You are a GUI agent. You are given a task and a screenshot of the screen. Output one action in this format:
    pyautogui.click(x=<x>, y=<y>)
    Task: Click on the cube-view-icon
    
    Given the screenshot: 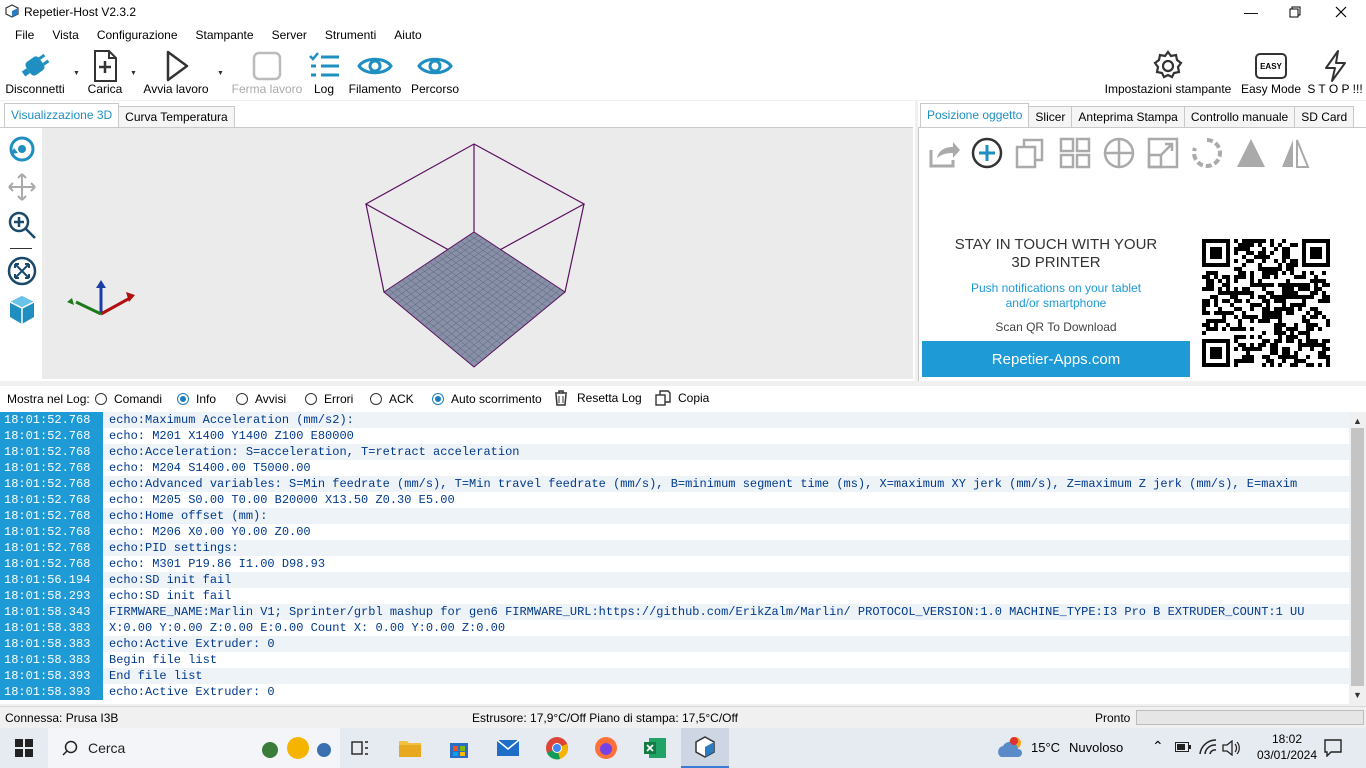 What is the action you would take?
    pyautogui.click(x=22, y=310)
    